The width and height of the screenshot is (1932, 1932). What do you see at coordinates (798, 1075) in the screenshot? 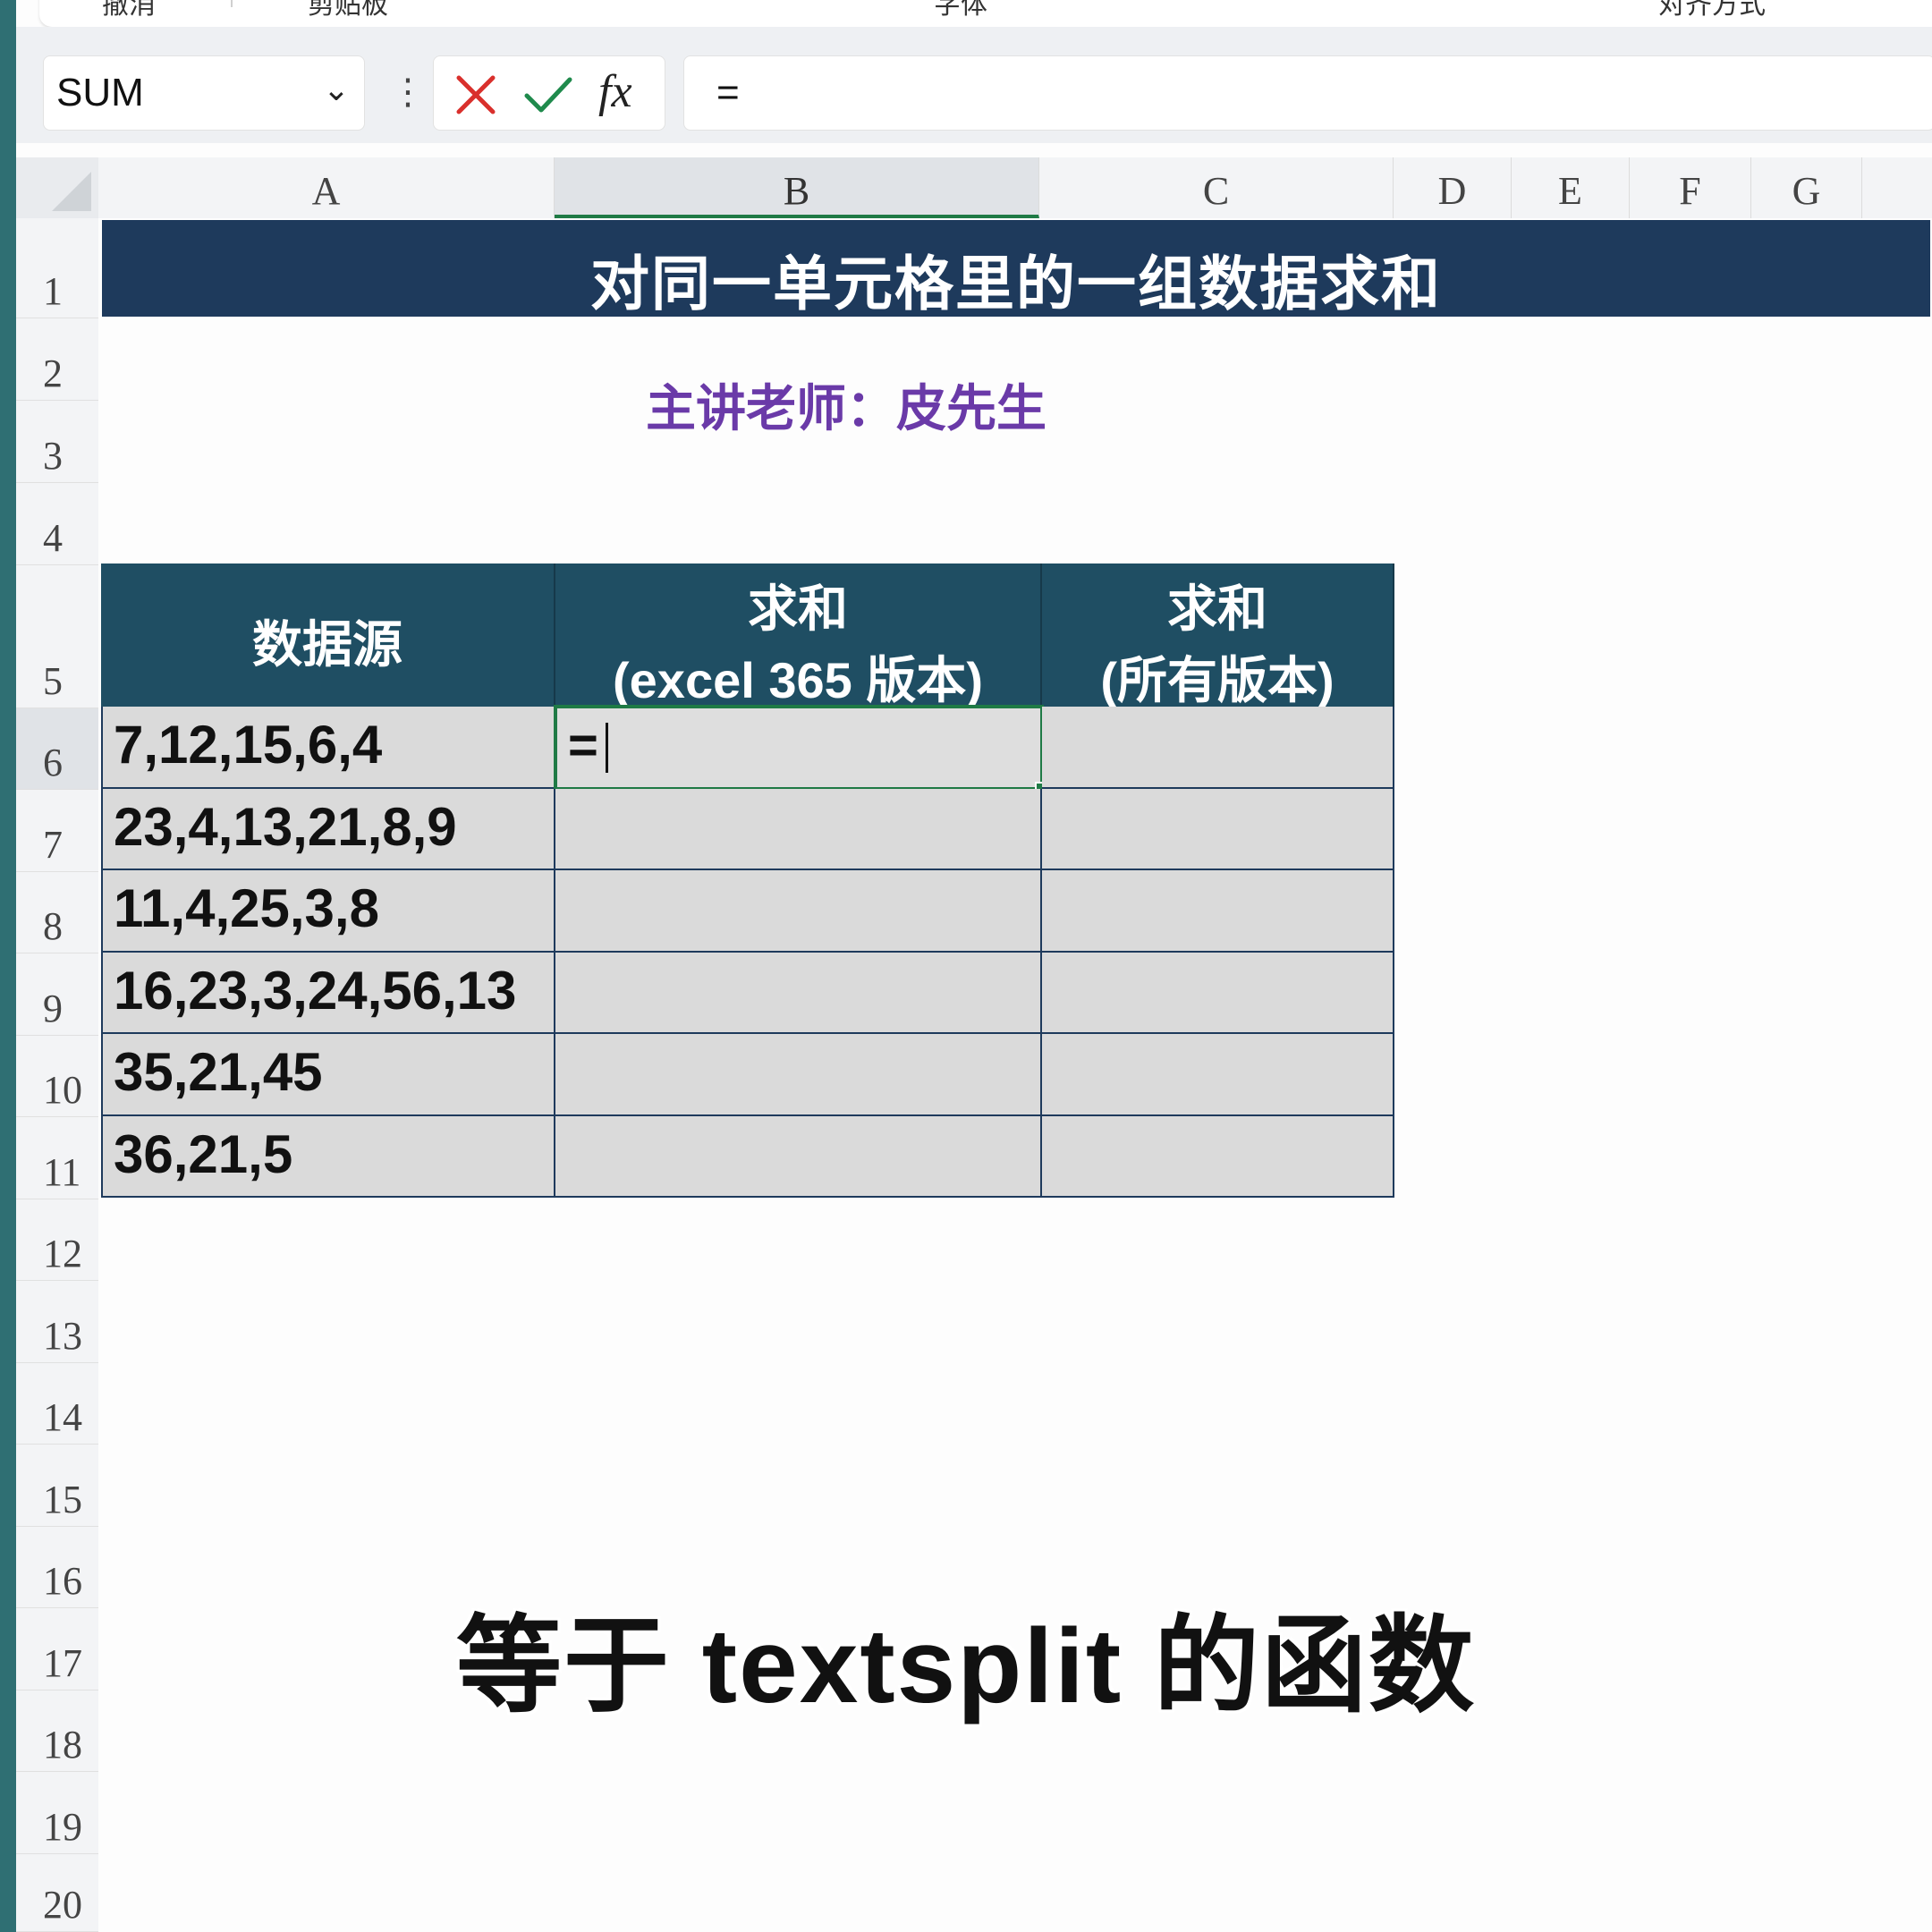
I see `cell-b10` at bounding box center [798, 1075].